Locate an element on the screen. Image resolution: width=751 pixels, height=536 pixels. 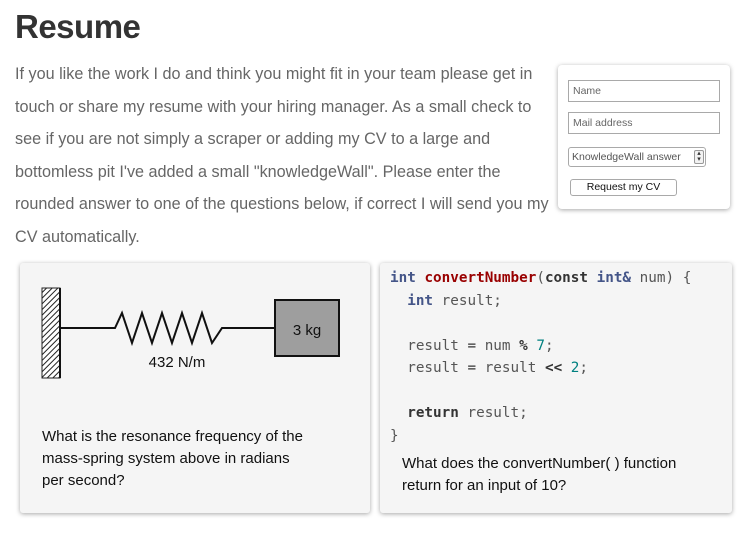
code-line: return result; is located at coordinates (467, 413).